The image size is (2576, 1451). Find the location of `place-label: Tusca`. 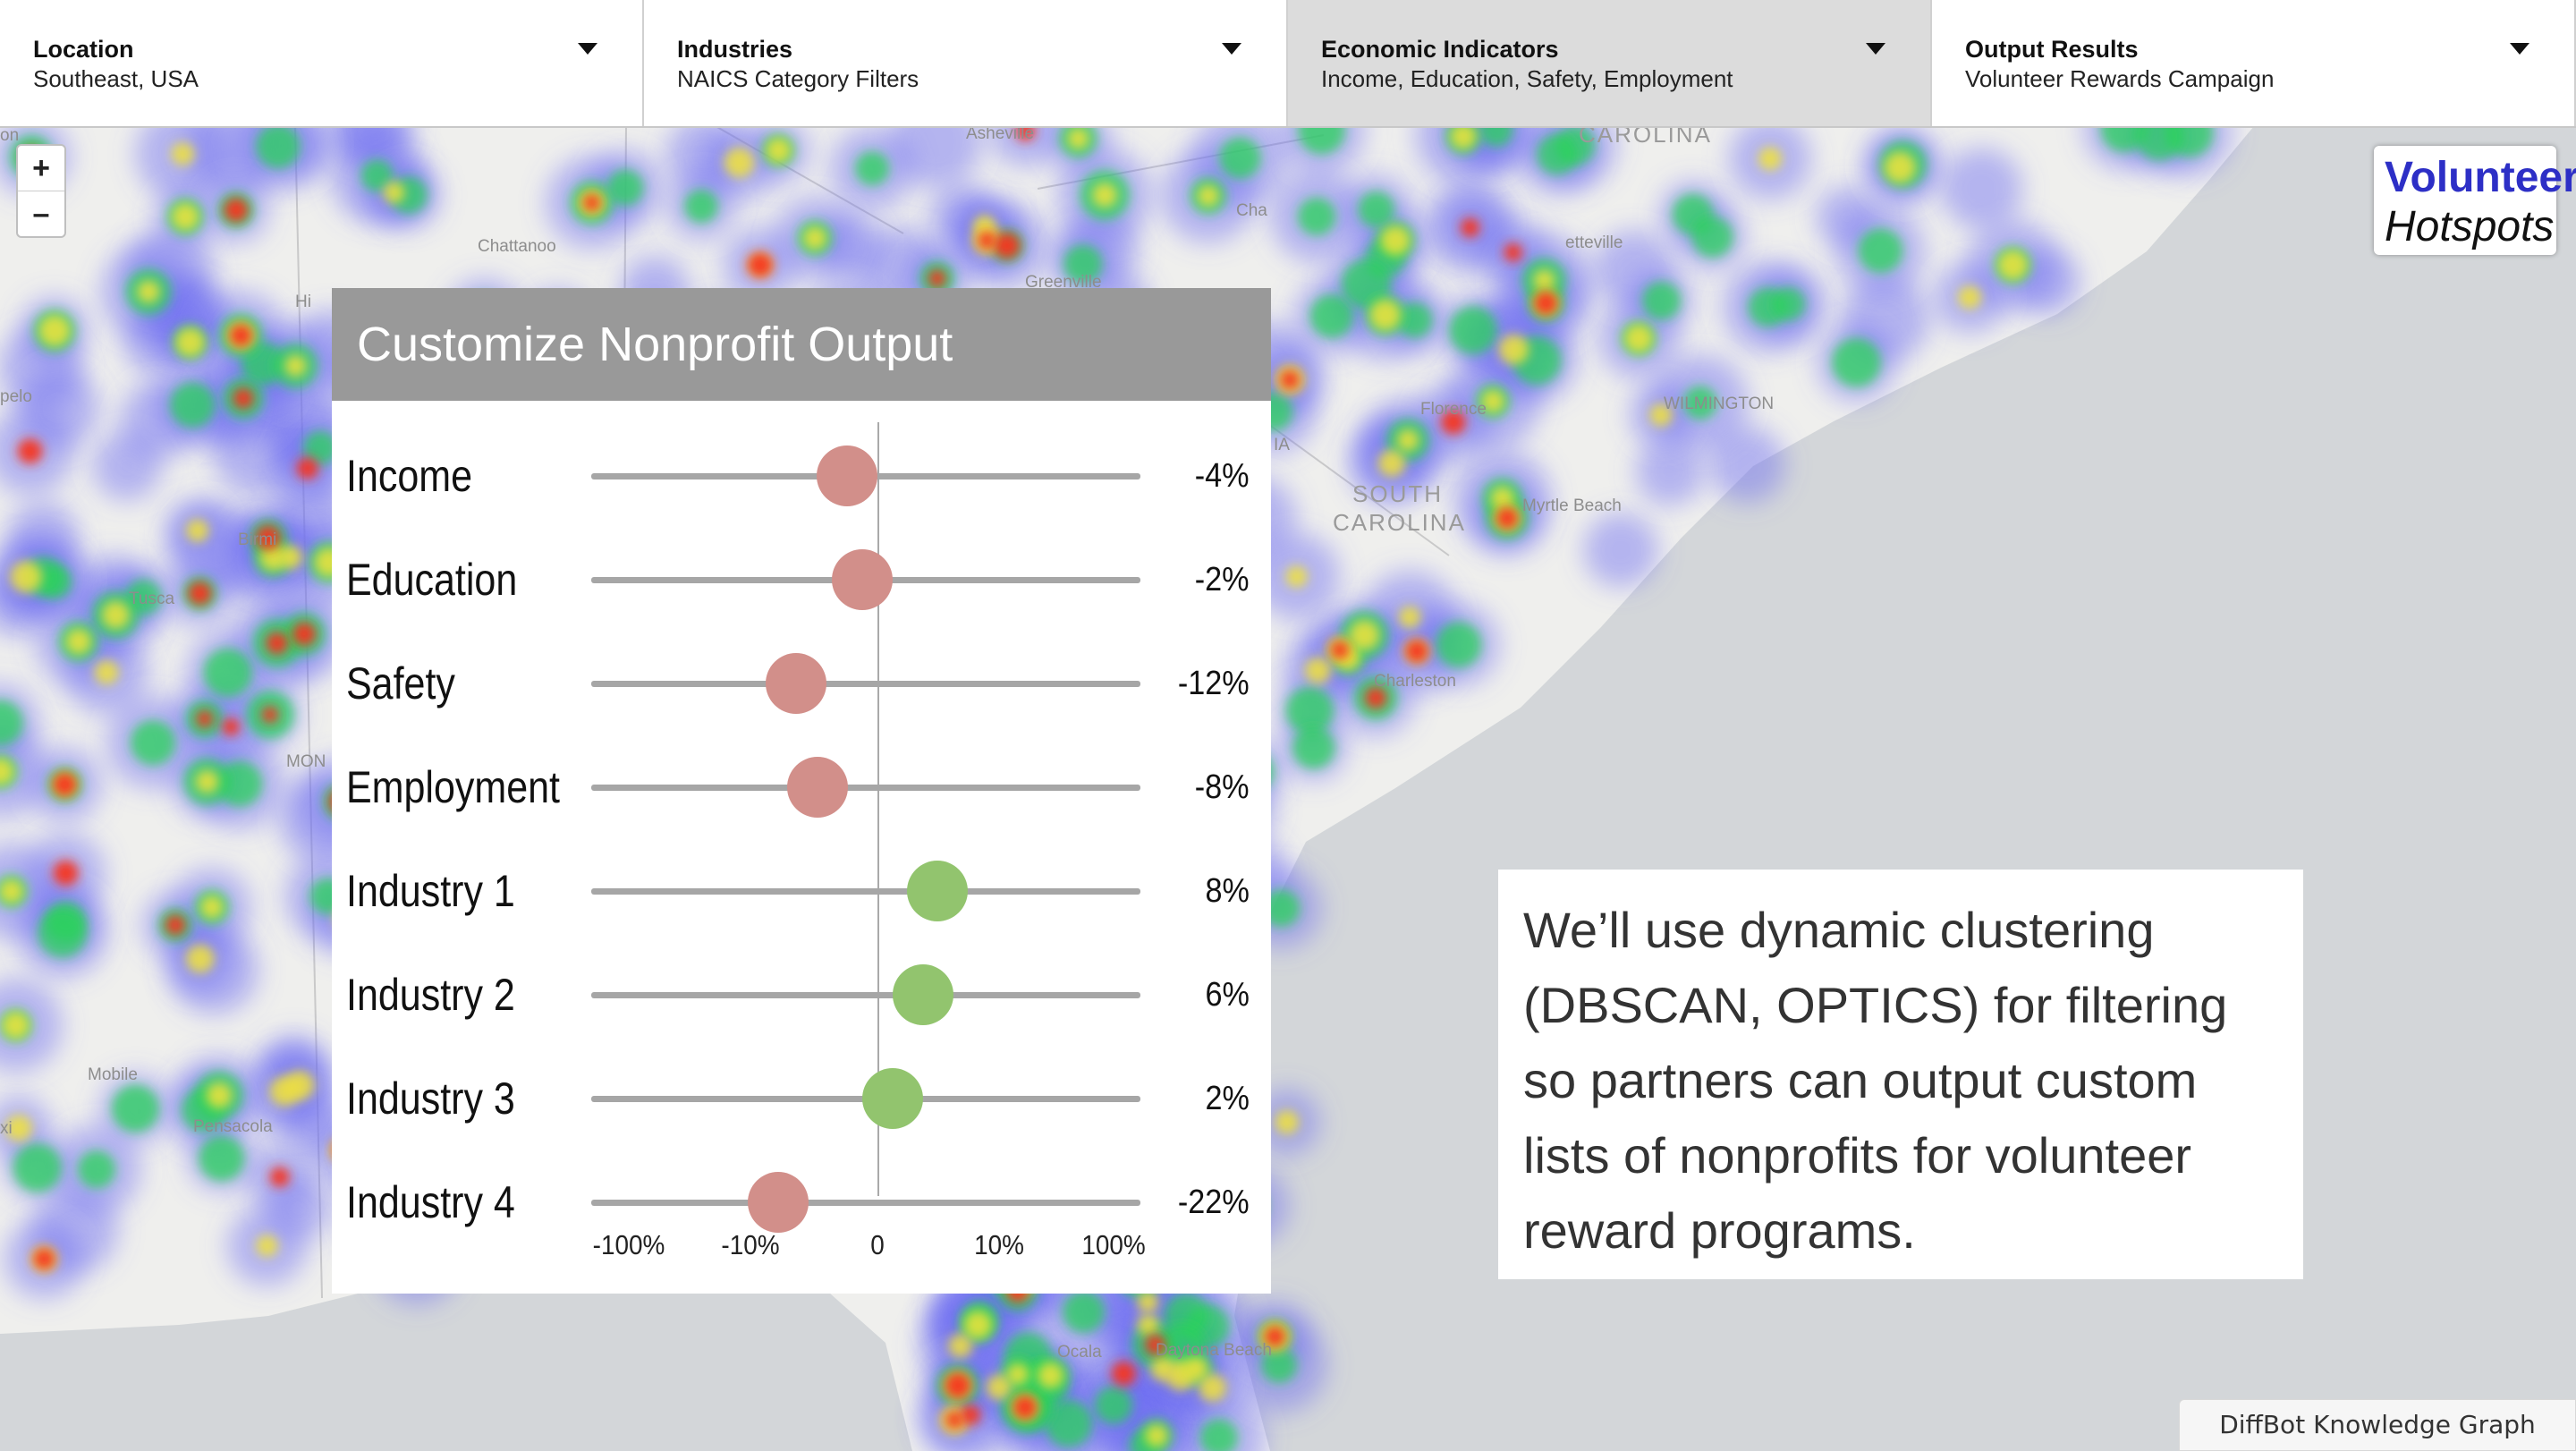

place-label: Tusca is located at coordinates (152, 599).